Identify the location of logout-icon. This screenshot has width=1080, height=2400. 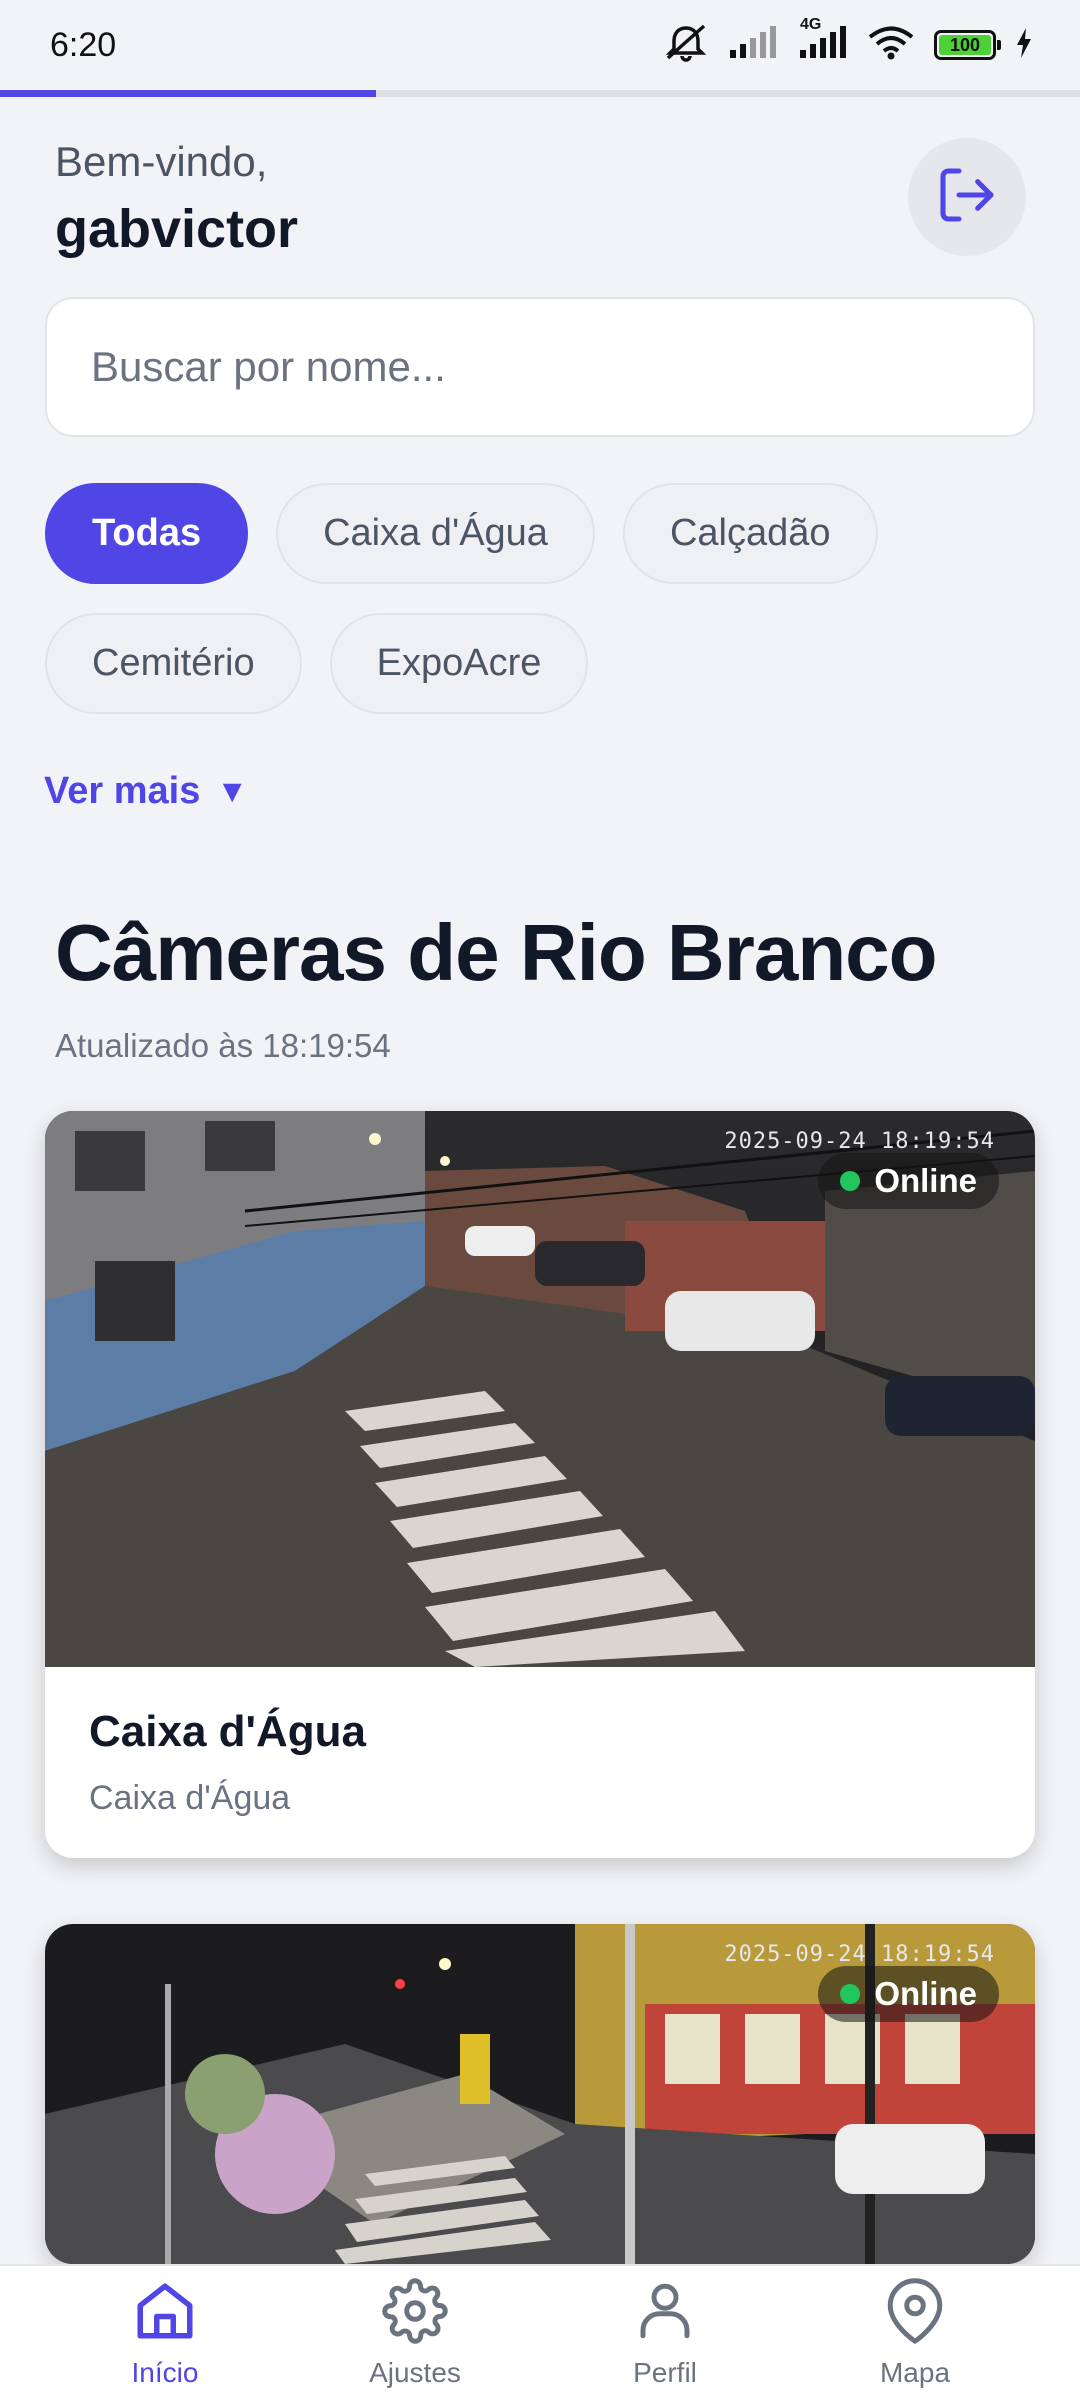
(967, 197).